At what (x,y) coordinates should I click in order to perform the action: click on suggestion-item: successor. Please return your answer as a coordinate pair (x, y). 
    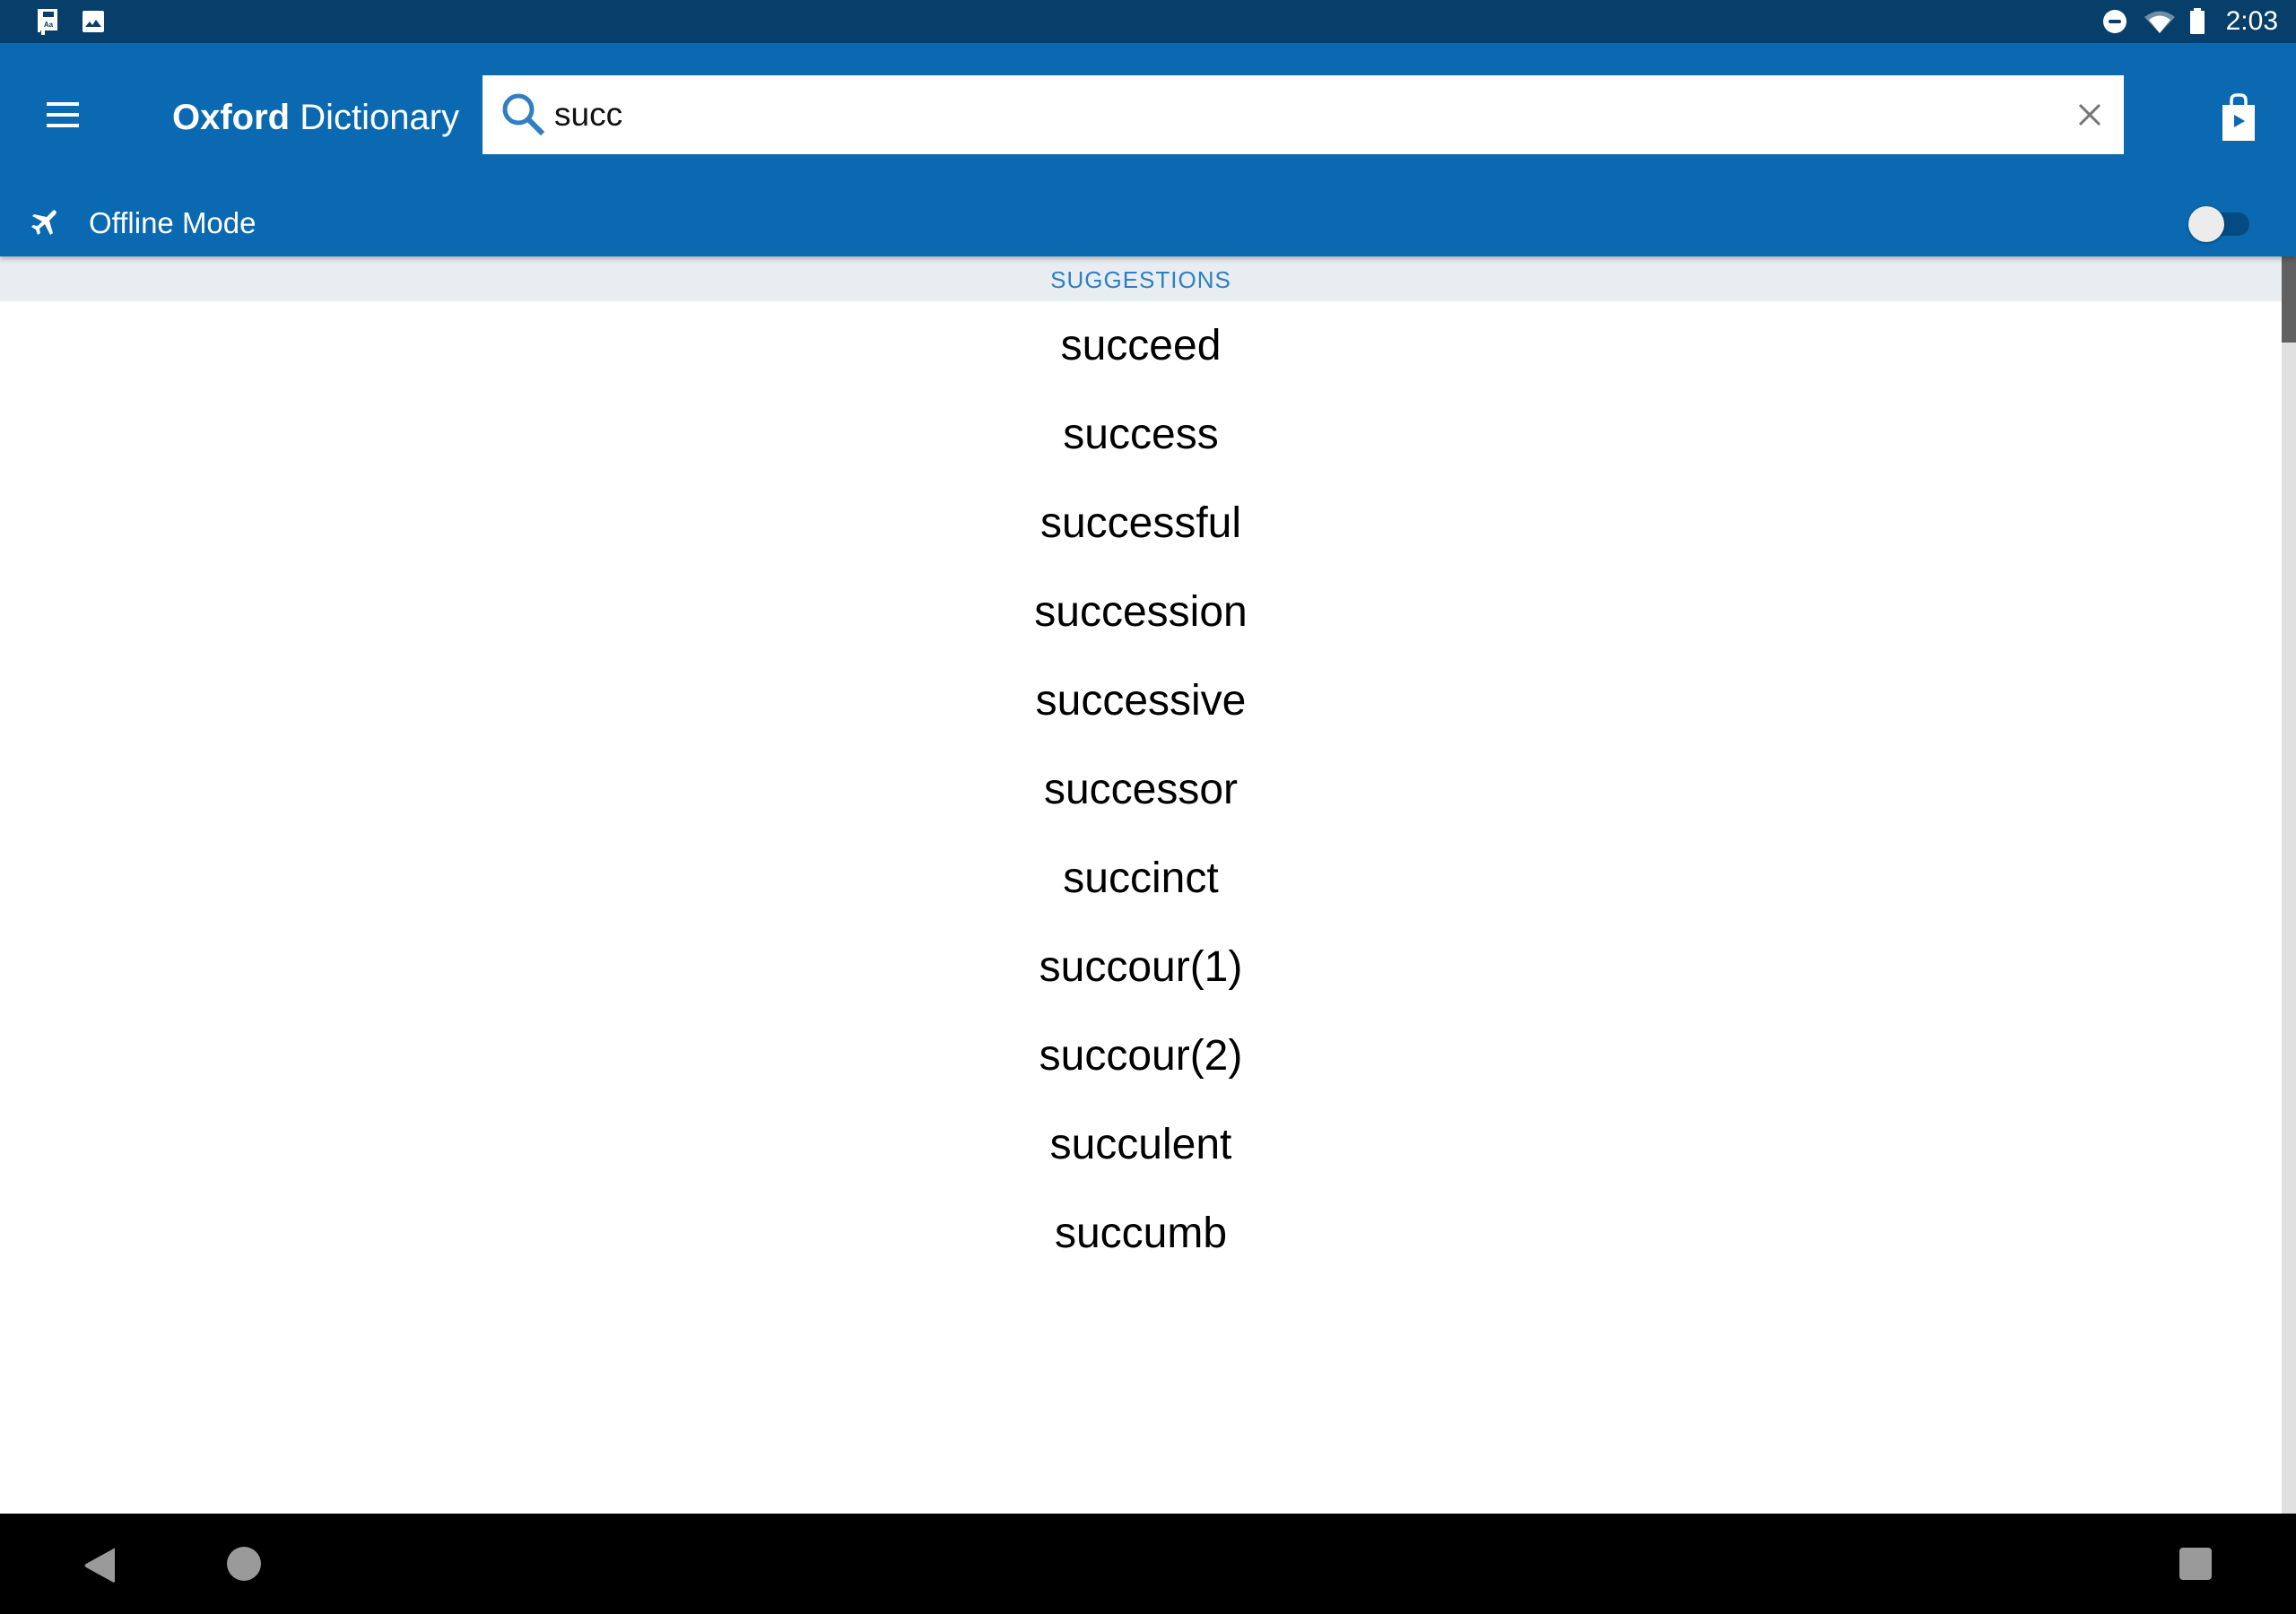
    Looking at the image, I should click on (1141, 789).